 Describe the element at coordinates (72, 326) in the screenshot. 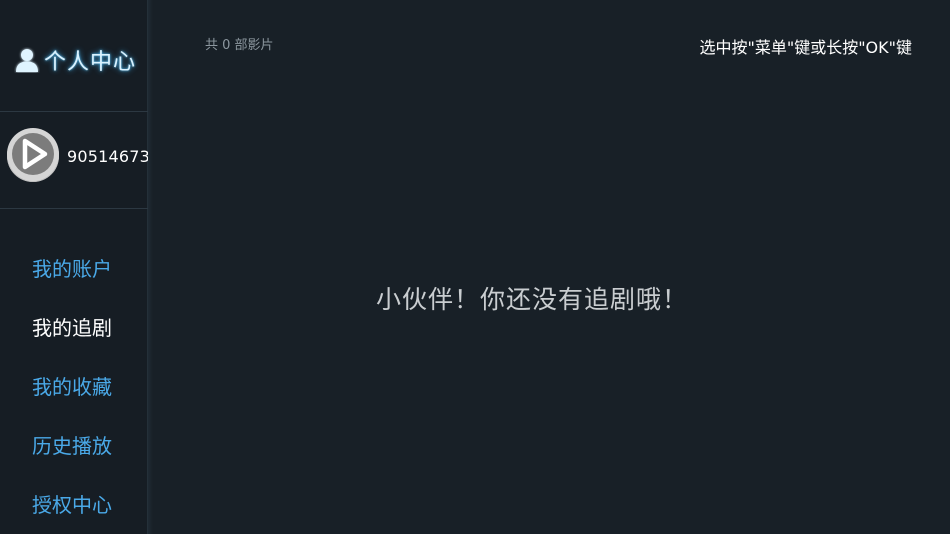

I see `sidebar-item-following: 我的追剧` at that location.